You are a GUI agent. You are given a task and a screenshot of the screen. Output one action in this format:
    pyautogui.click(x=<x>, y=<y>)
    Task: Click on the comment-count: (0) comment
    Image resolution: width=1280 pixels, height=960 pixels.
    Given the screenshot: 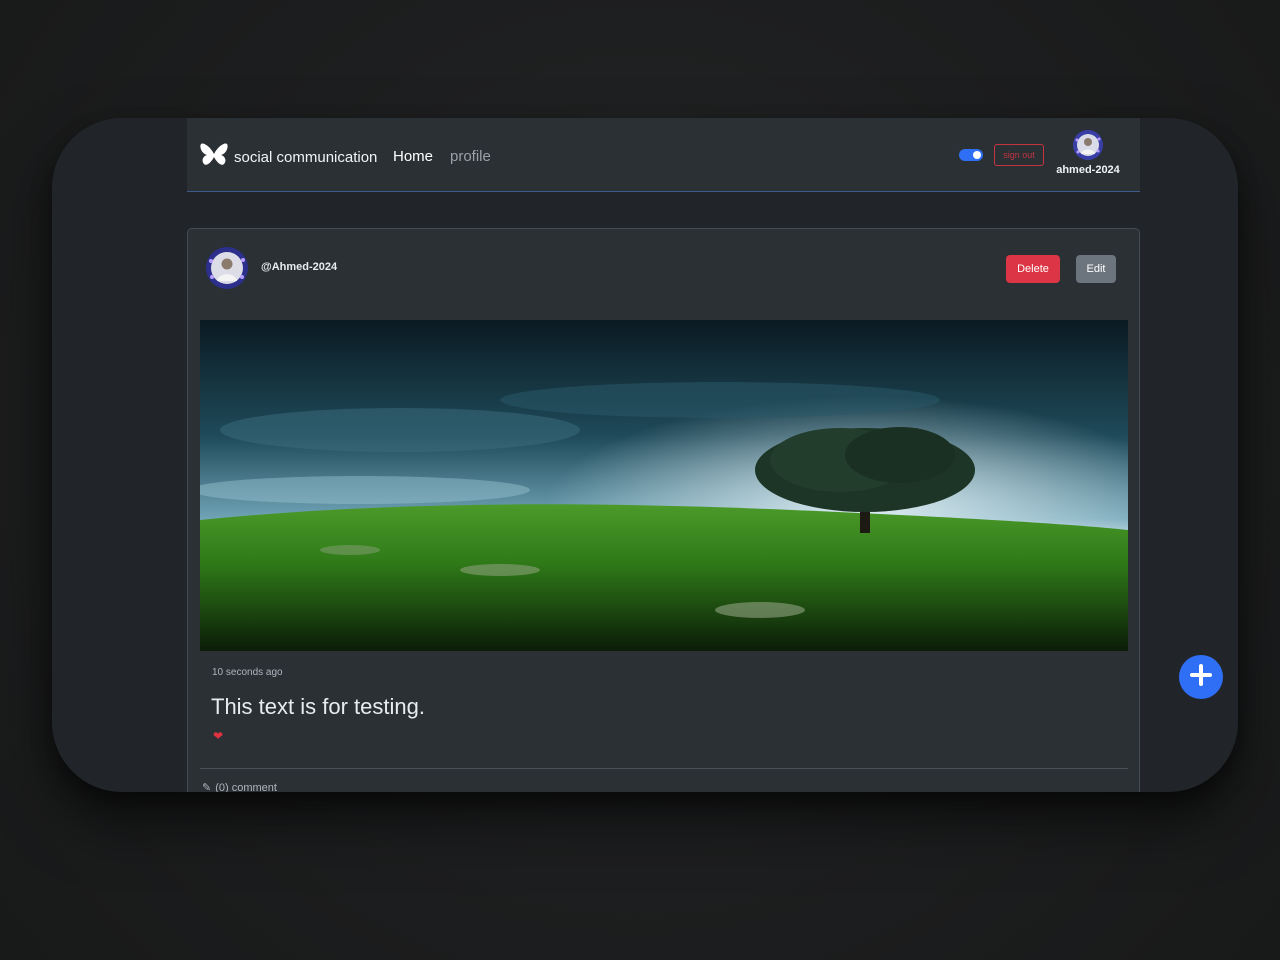 What is the action you would take?
    pyautogui.click(x=246, y=787)
    